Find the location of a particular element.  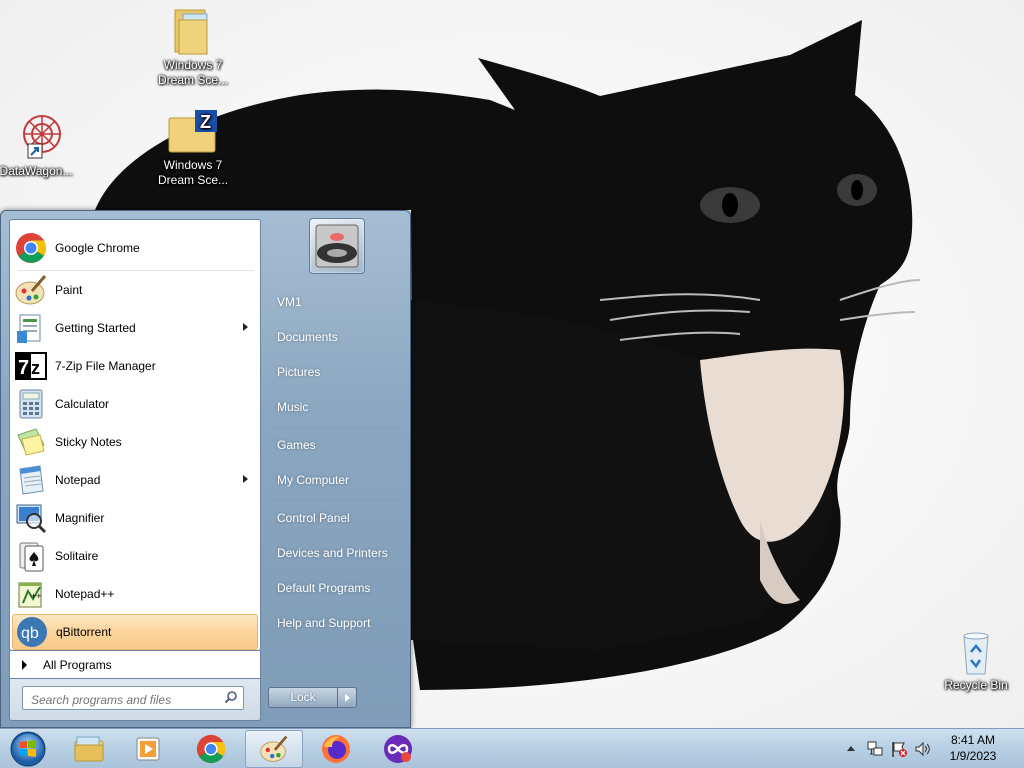

shutdown-options-button is located at coordinates (347, 697).